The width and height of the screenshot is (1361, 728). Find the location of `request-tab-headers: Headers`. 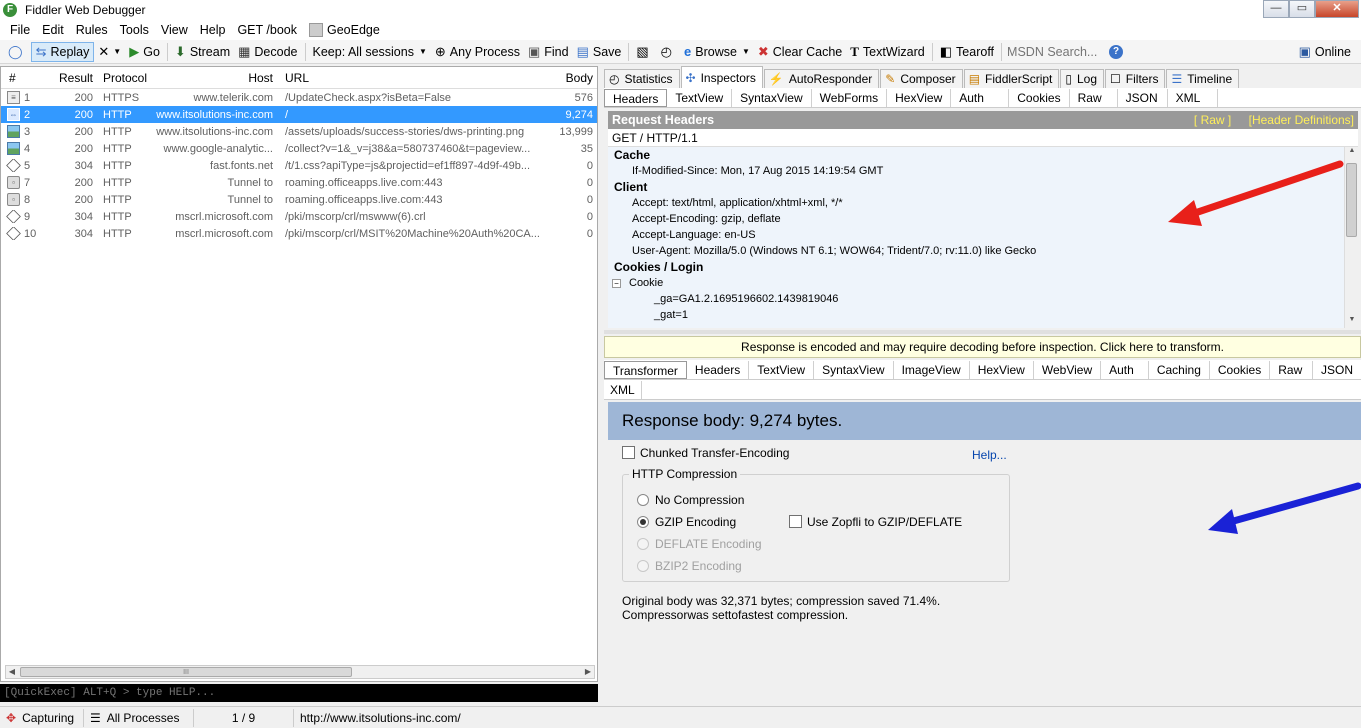

request-tab-headers: Headers is located at coordinates (636, 97).